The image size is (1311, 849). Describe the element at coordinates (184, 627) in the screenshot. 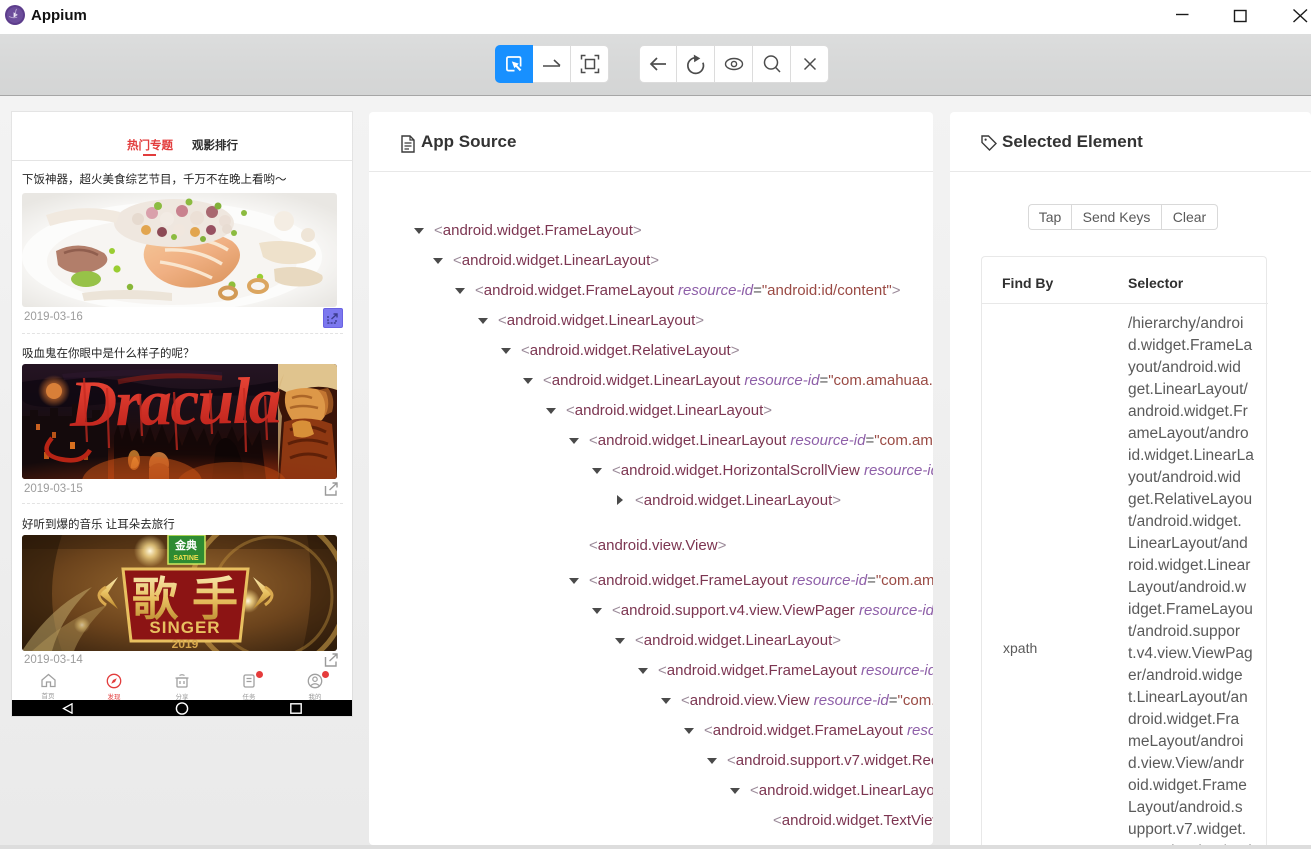

I see `svg-text: SINGER` at that location.